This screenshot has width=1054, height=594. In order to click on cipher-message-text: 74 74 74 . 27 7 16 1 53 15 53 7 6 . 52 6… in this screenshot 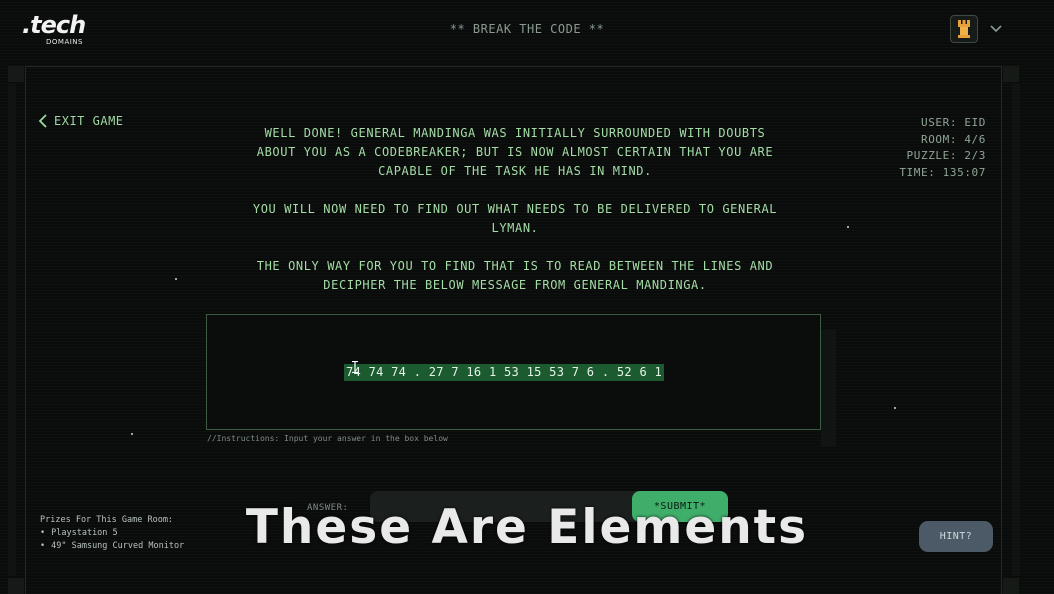, I will do `click(504, 372)`.